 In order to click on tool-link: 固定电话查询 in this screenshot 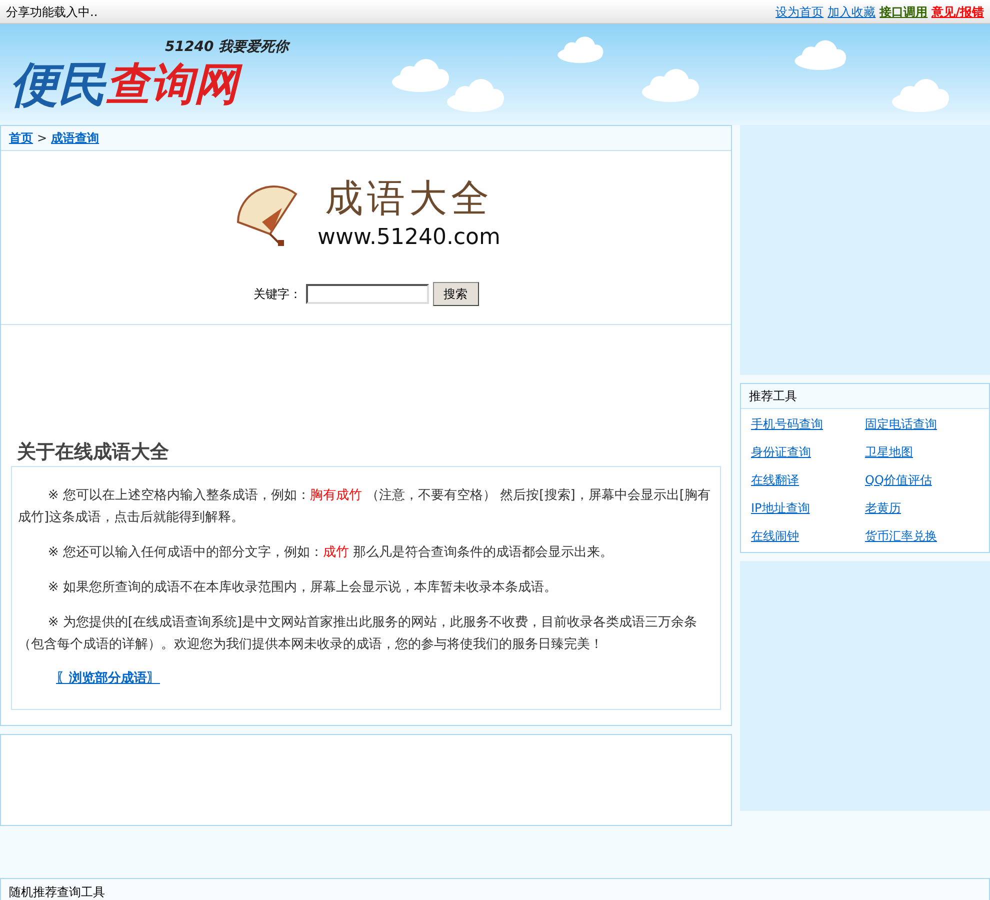, I will do `click(922, 424)`.